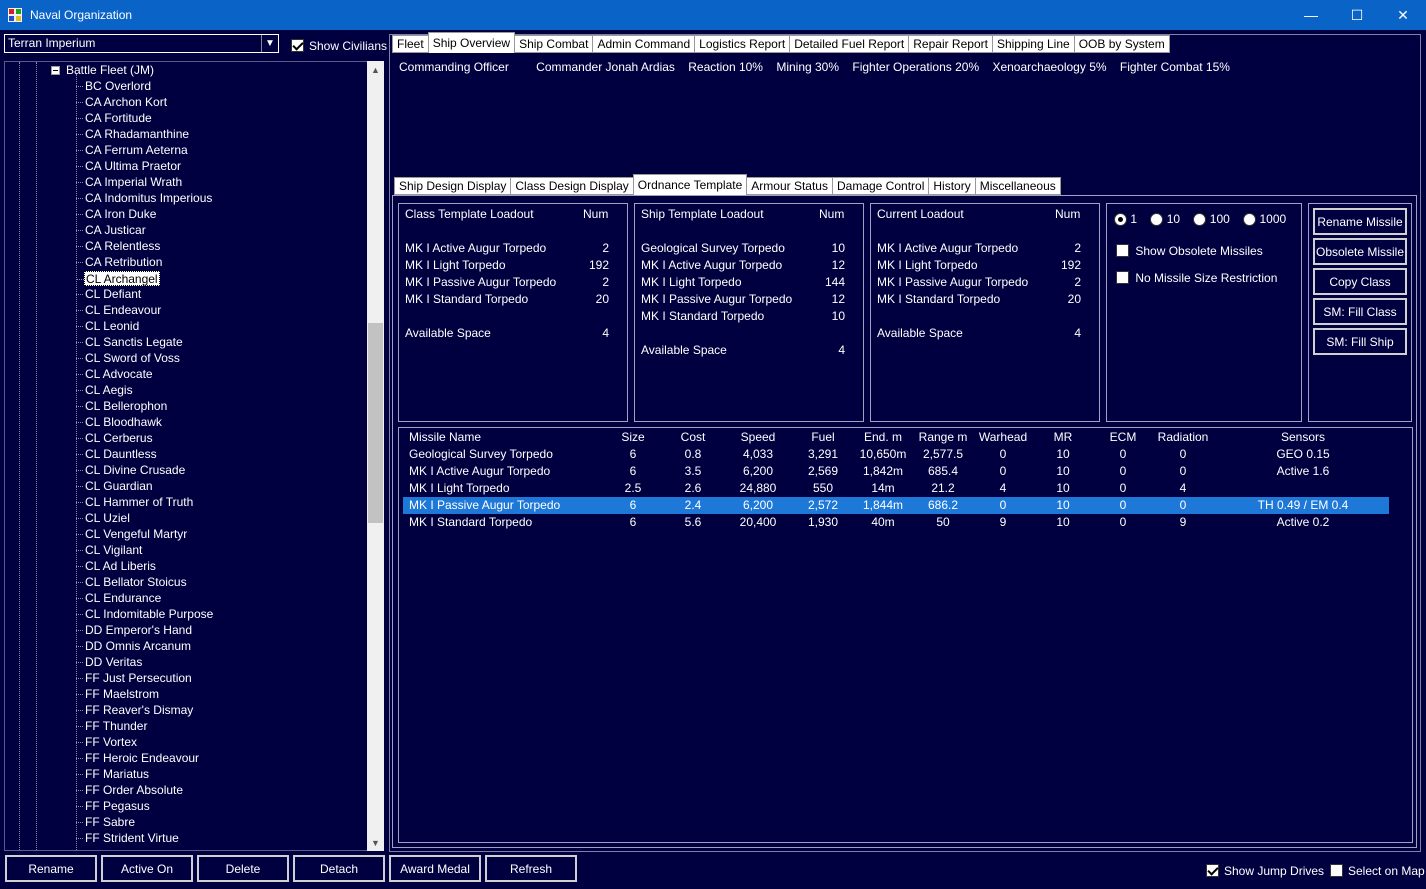  I want to click on detach-button: Detach, so click(339, 868).